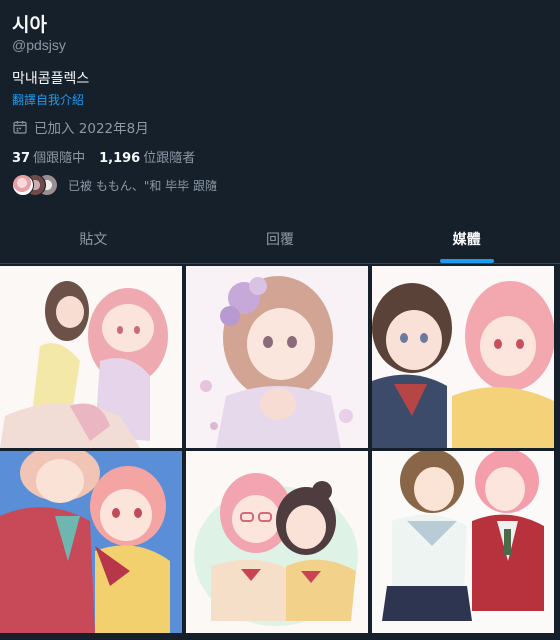 The width and height of the screenshot is (560, 640). What do you see at coordinates (142, 185) in the screenshot?
I see `followed-by-text: 已被 ももん、"和 毕毕 跟隨` at bounding box center [142, 185].